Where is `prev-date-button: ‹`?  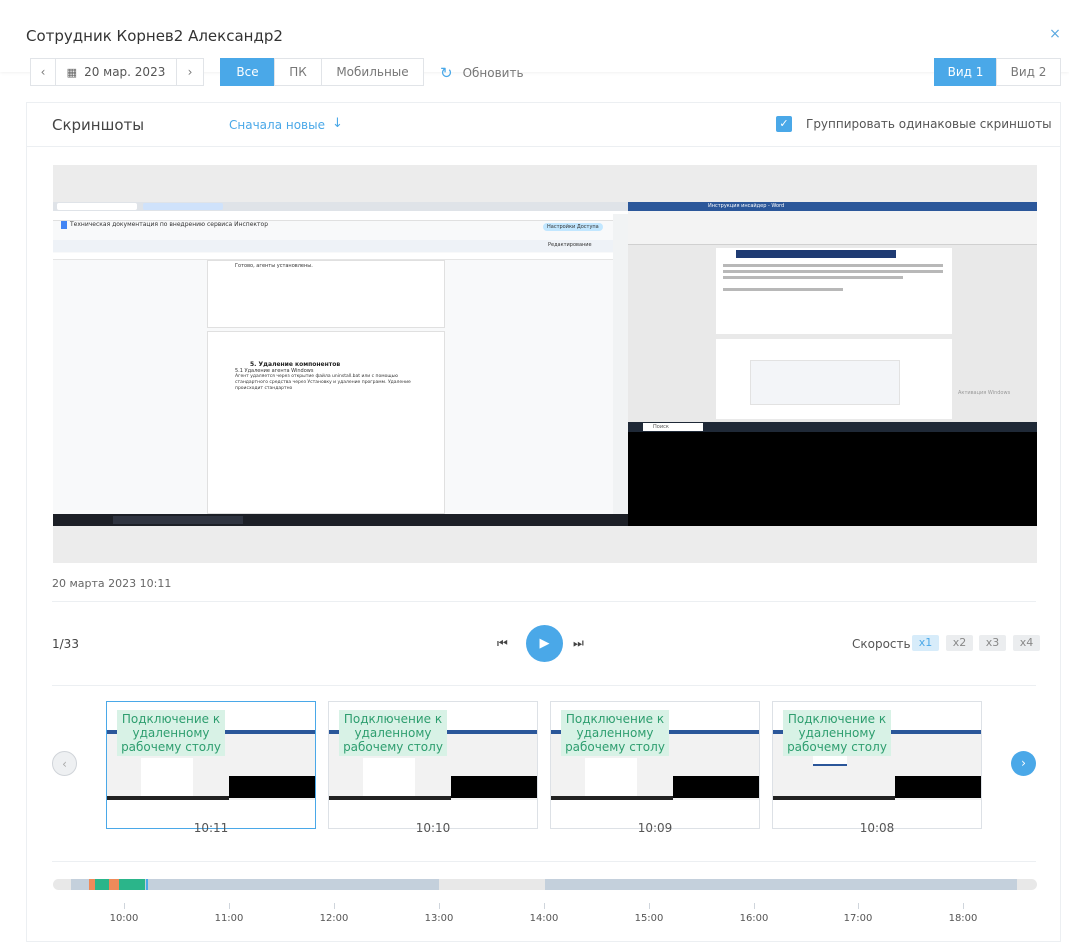
prev-date-button: ‹ is located at coordinates (43, 72).